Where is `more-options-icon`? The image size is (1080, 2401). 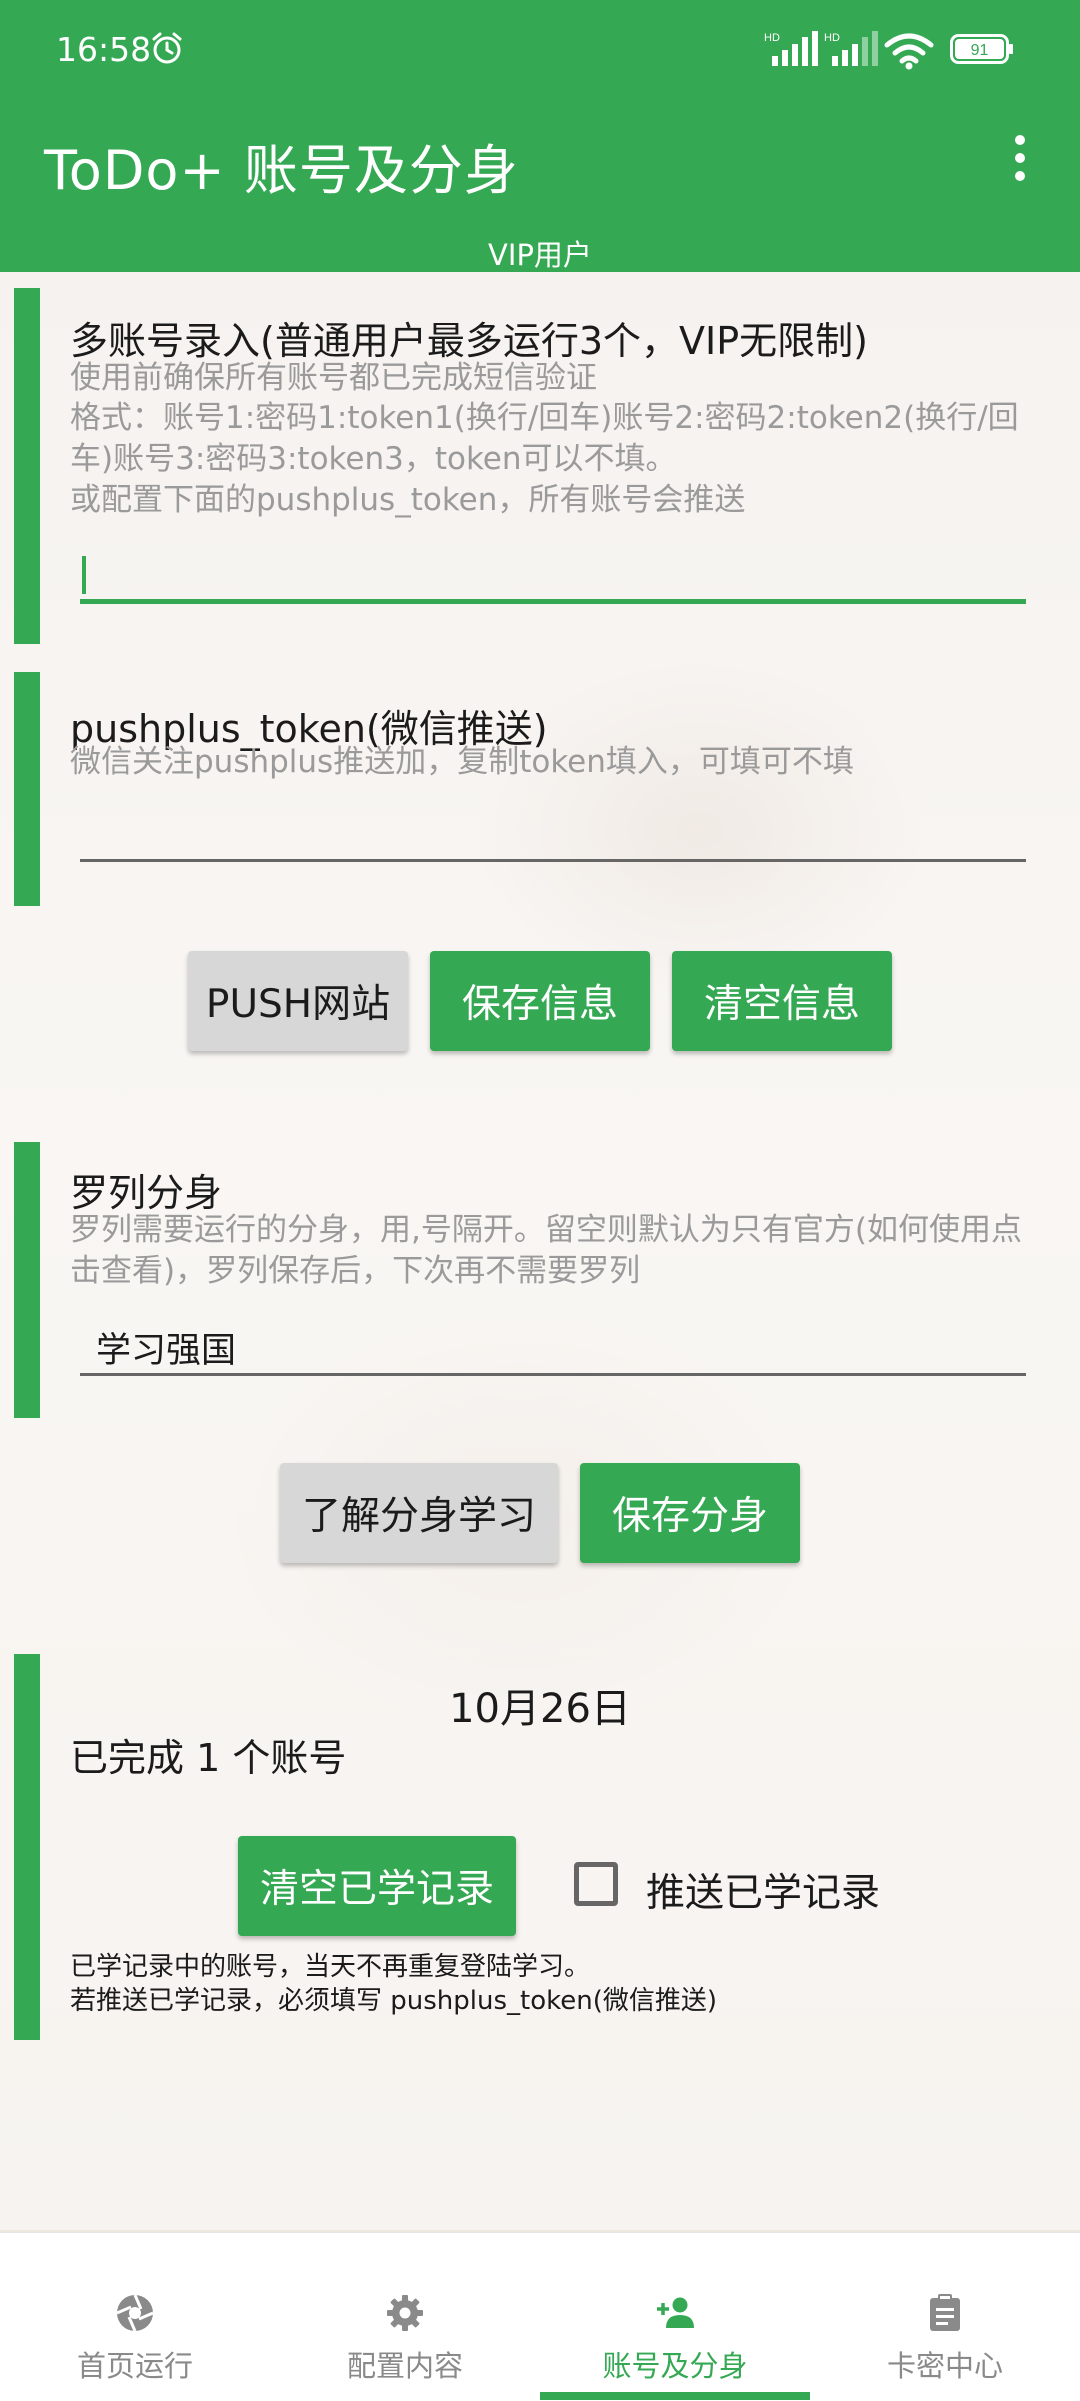 more-options-icon is located at coordinates (1020, 158).